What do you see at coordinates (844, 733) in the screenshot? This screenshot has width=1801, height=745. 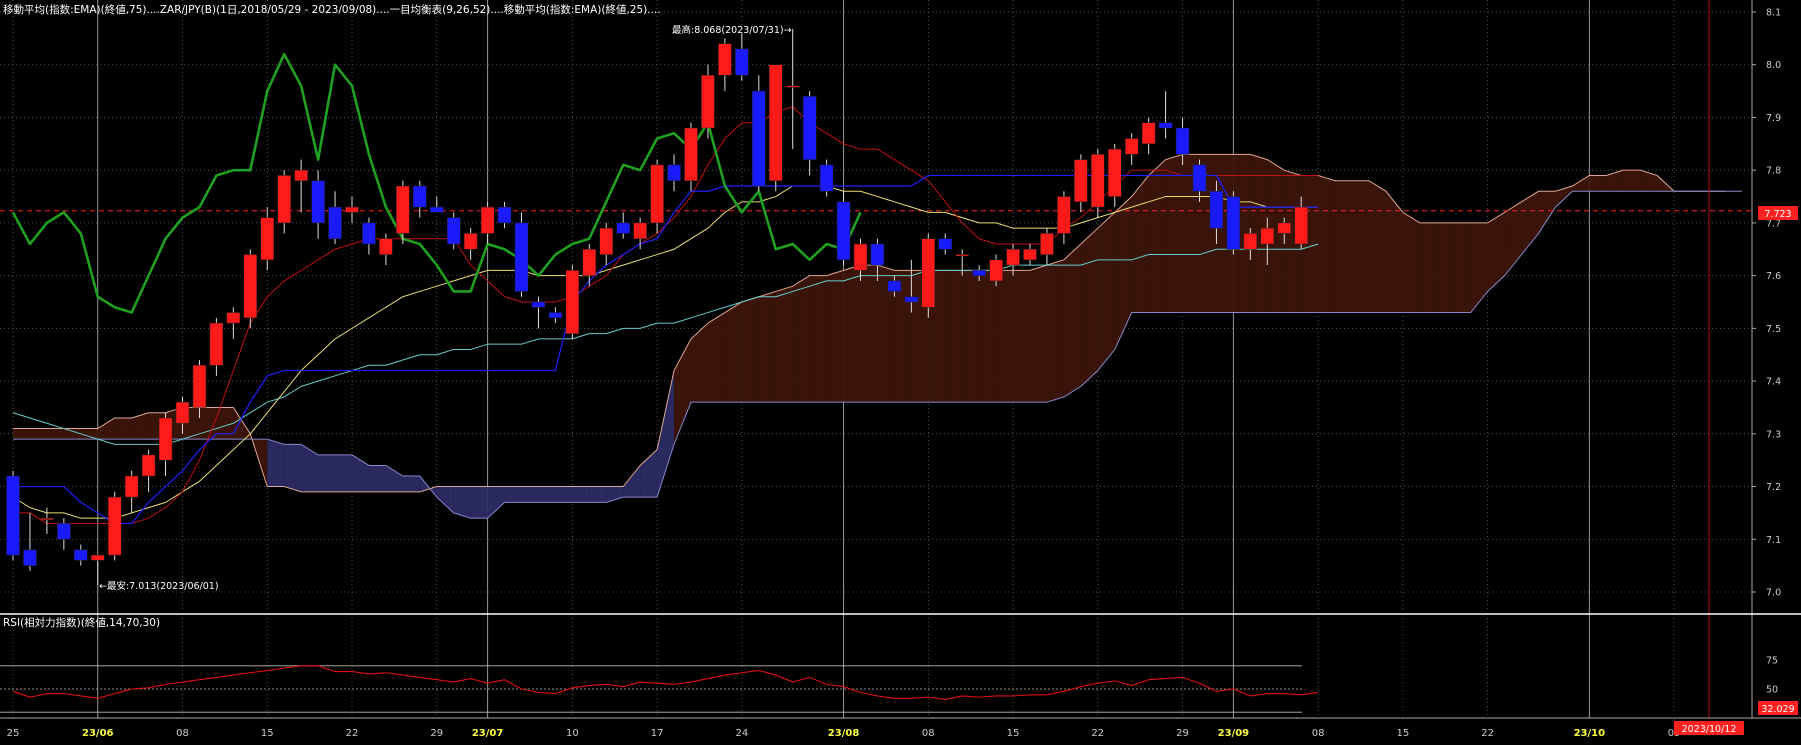 I see `x-tick-label: 23/08` at bounding box center [844, 733].